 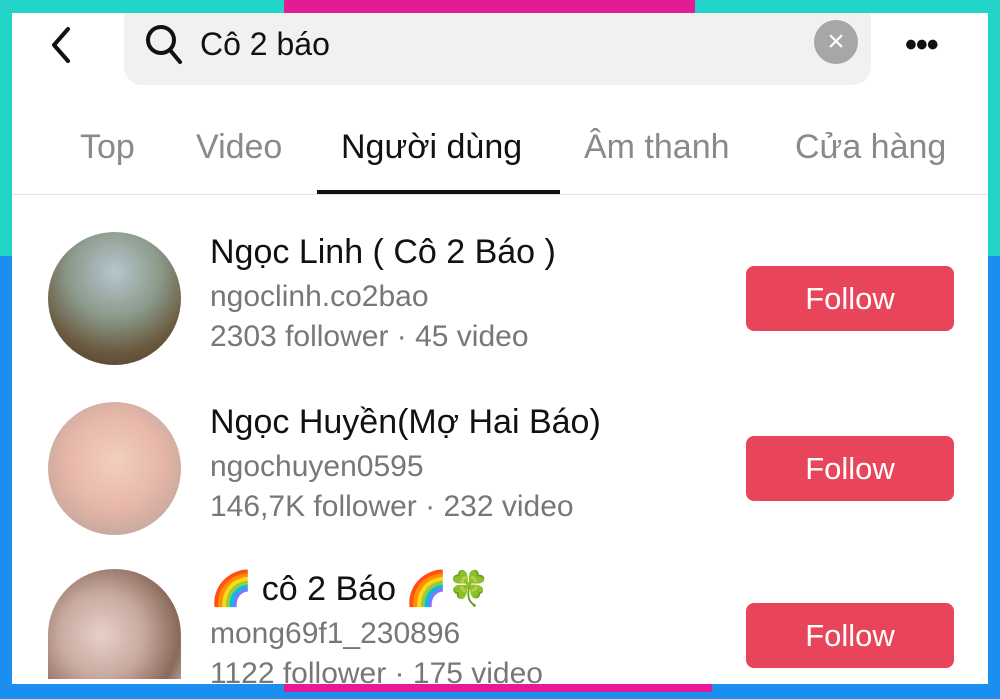 What do you see at coordinates (369, 336) in the screenshot?
I see `user-stats: 2303 follower · 45 video` at bounding box center [369, 336].